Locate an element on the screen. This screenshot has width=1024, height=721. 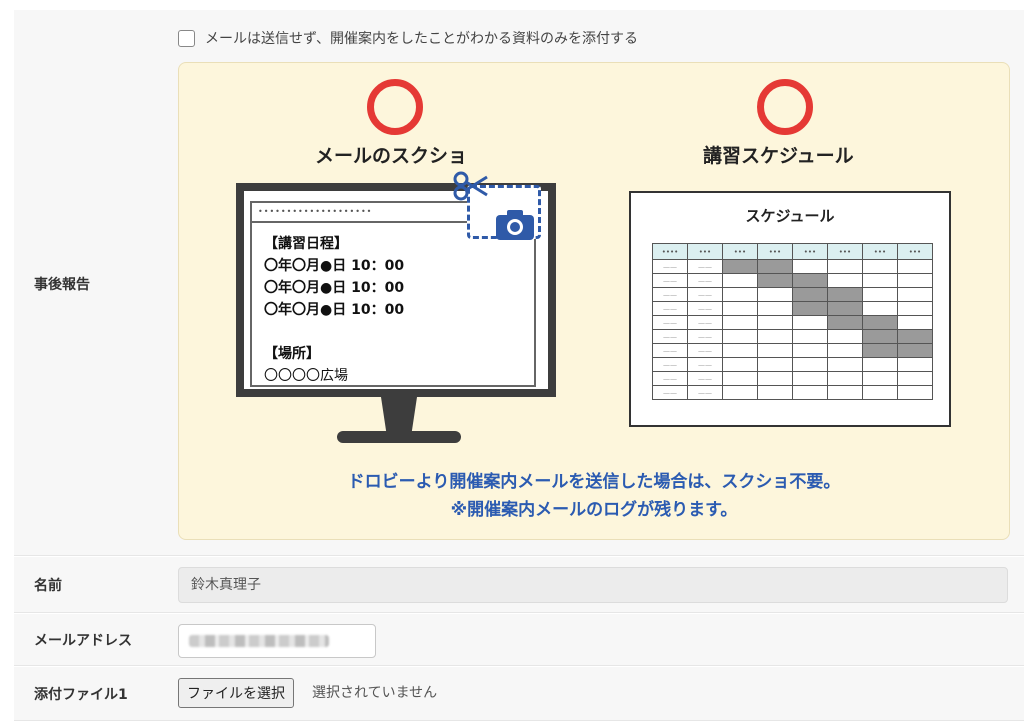
attachment-1-label: 添付ファイル1 is located at coordinates (81, 694).